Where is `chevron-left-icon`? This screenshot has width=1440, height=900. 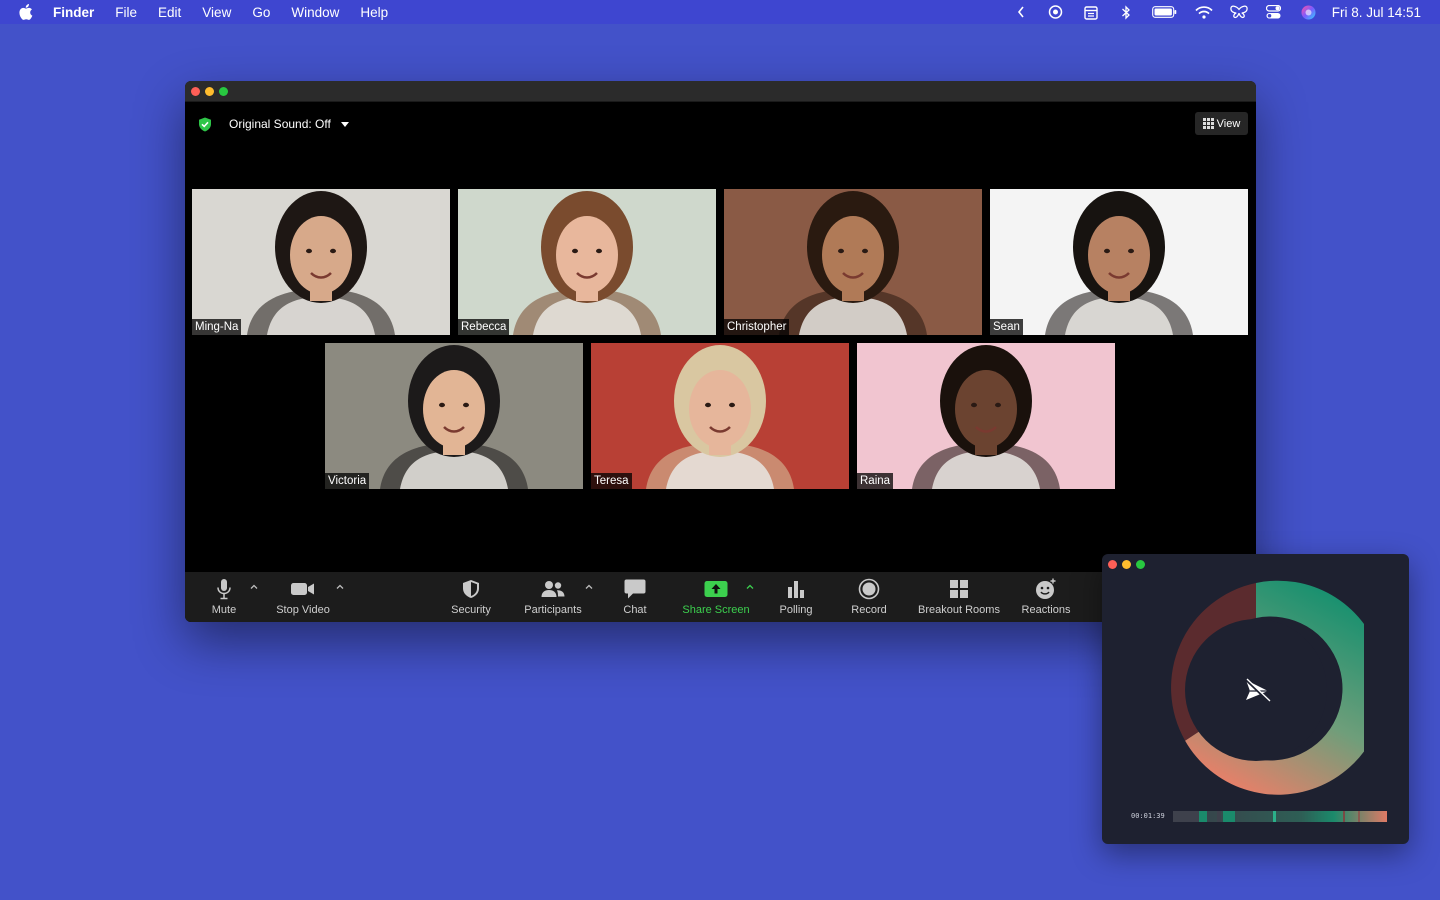 chevron-left-icon is located at coordinates (1021, 12).